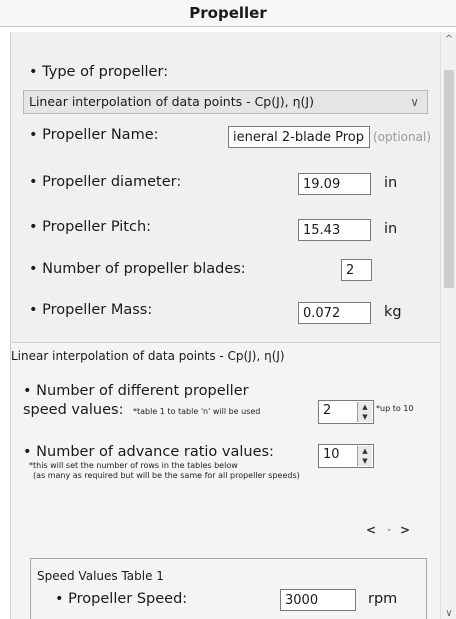  I want to click on propeller-pitch-unit: in, so click(391, 229).